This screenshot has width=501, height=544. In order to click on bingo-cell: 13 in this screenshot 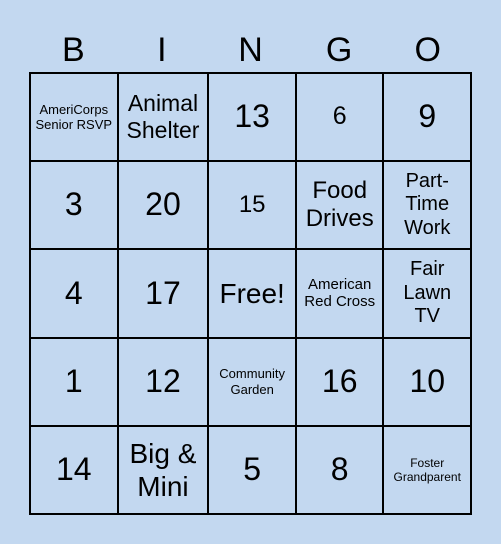, I will do `click(252, 117)`.